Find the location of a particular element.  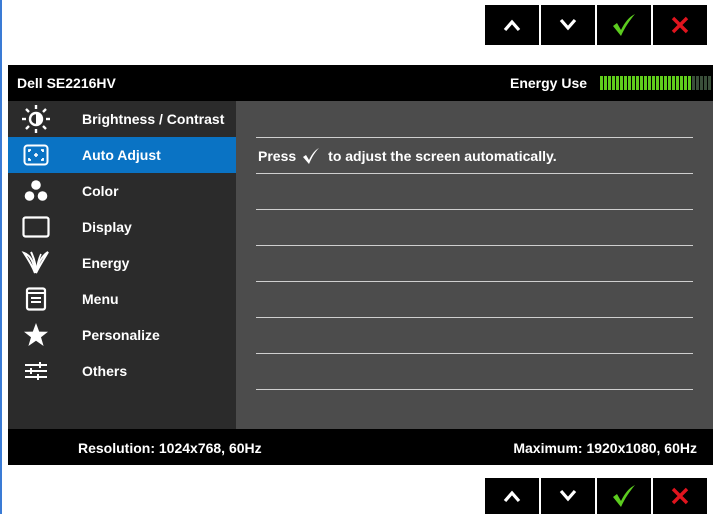

window-edge is located at coordinates (1, 257).